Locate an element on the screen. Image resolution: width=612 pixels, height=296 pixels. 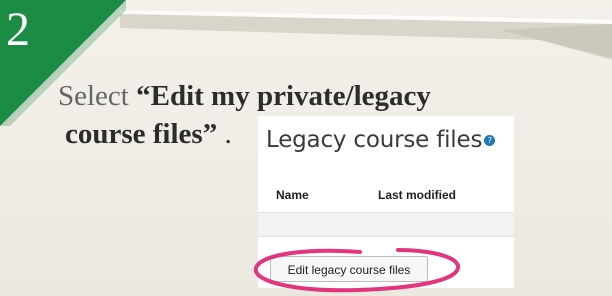
table-divider is located at coordinates (386, 236).